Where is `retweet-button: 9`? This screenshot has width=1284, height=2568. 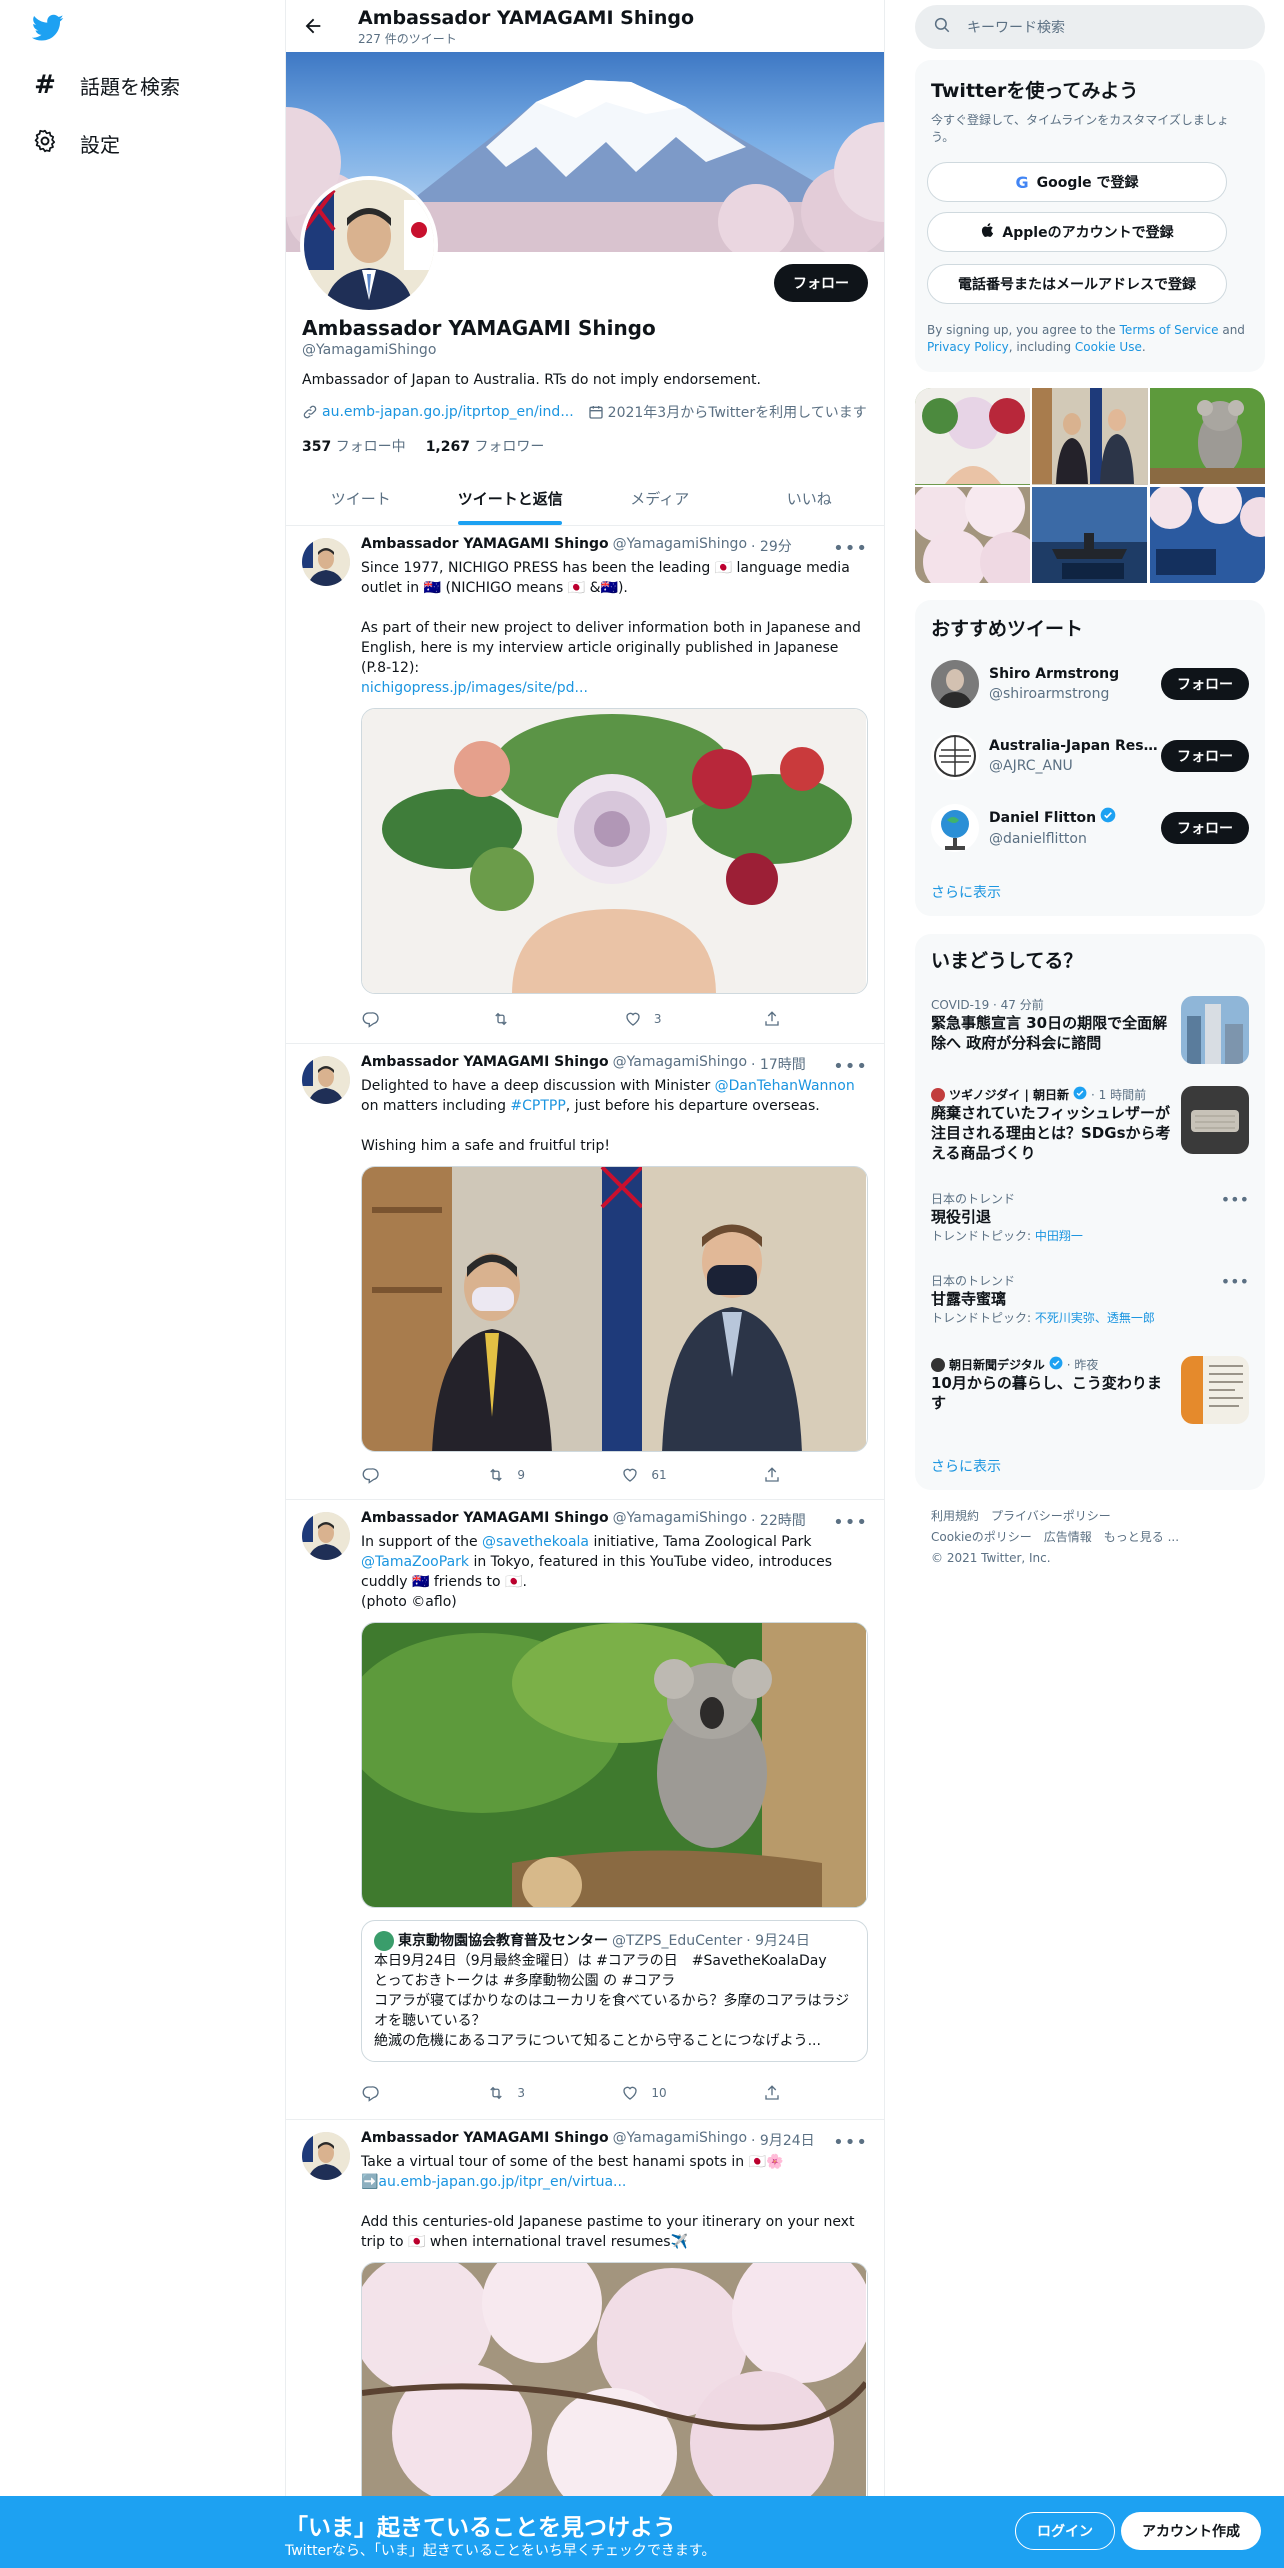 retweet-button: 9 is located at coordinates (506, 1475).